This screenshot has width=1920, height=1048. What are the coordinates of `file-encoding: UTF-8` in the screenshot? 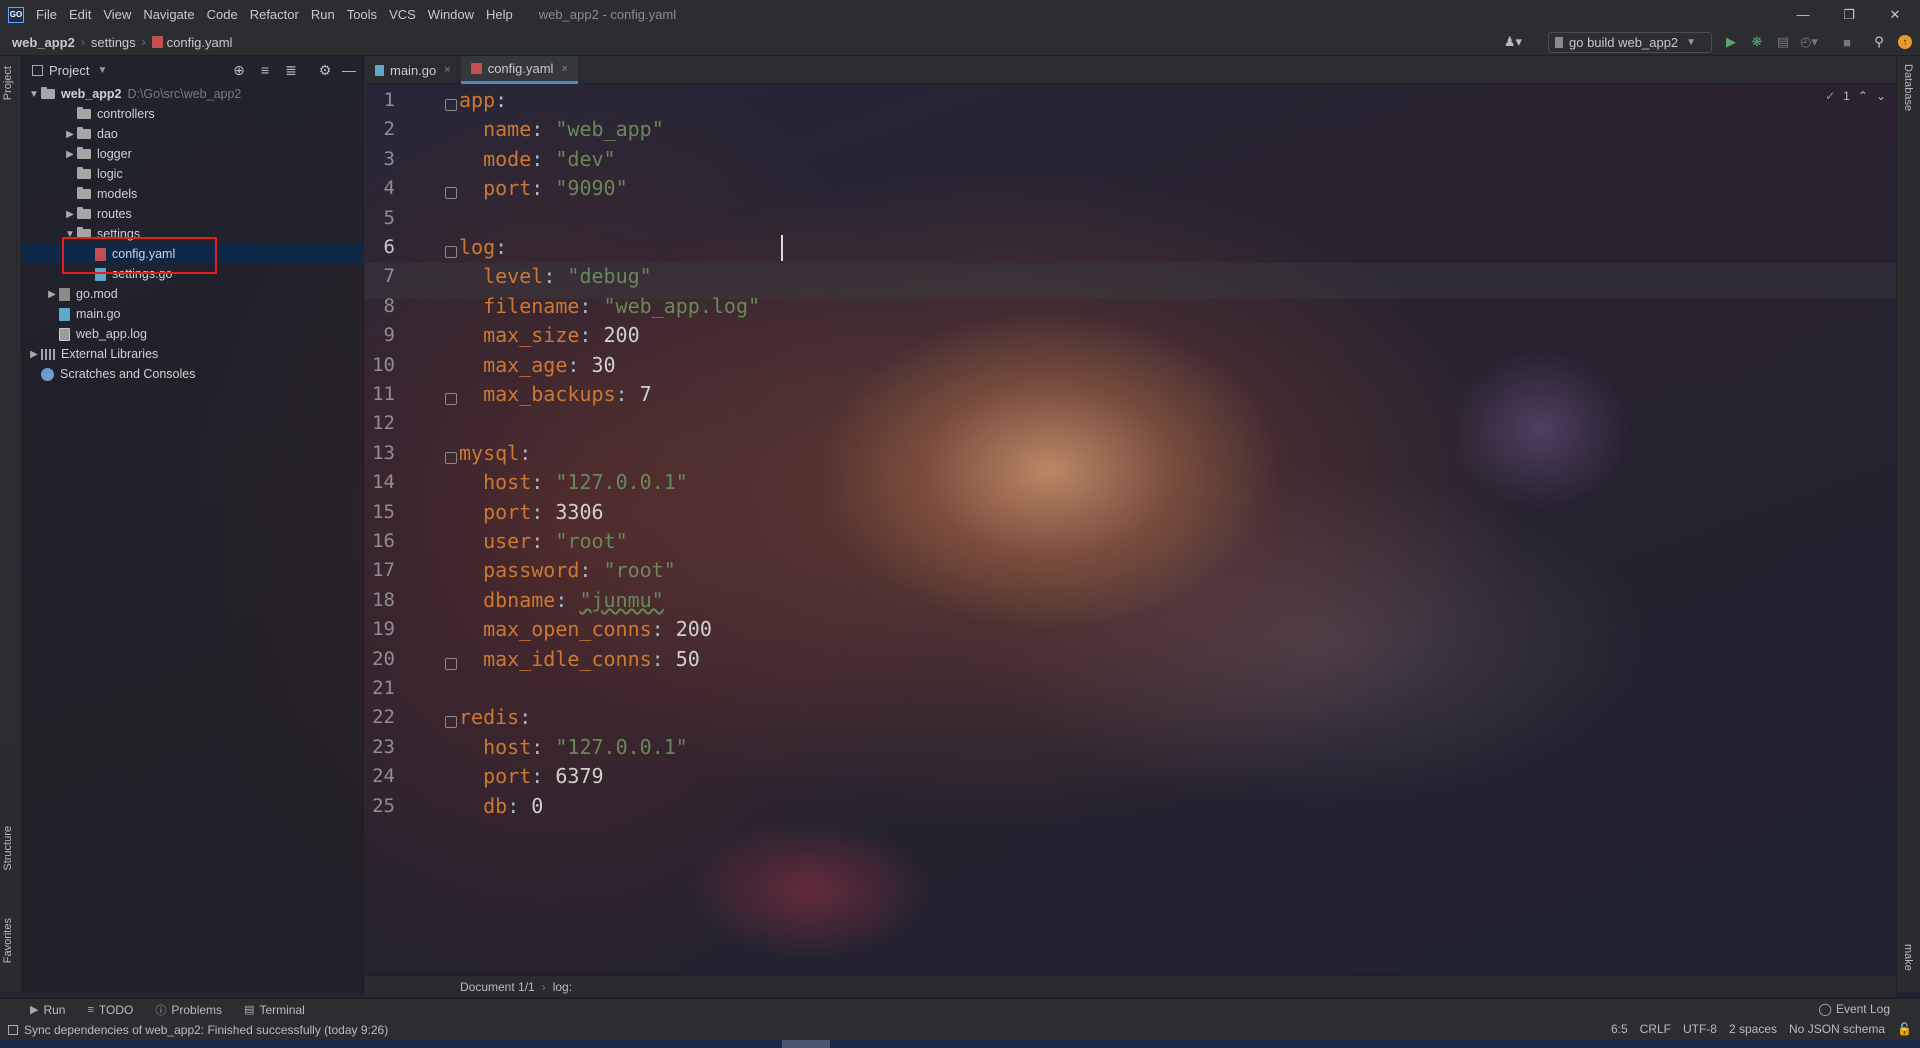 It's located at (1700, 1029).